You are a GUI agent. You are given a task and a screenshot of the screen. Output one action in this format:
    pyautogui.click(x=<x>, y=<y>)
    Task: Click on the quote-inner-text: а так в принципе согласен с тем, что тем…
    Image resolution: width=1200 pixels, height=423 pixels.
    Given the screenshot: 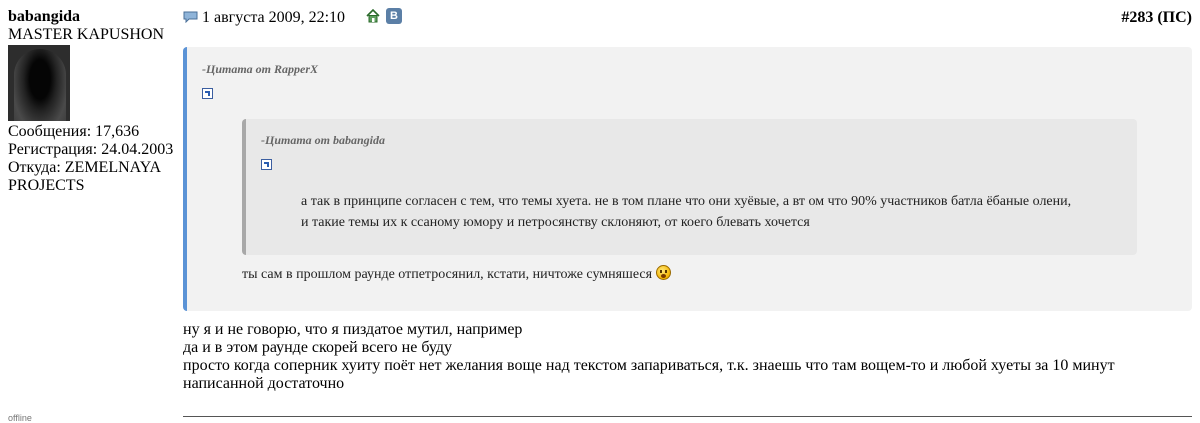 What is the action you would take?
    pyautogui.click(x=686, y=212)
    